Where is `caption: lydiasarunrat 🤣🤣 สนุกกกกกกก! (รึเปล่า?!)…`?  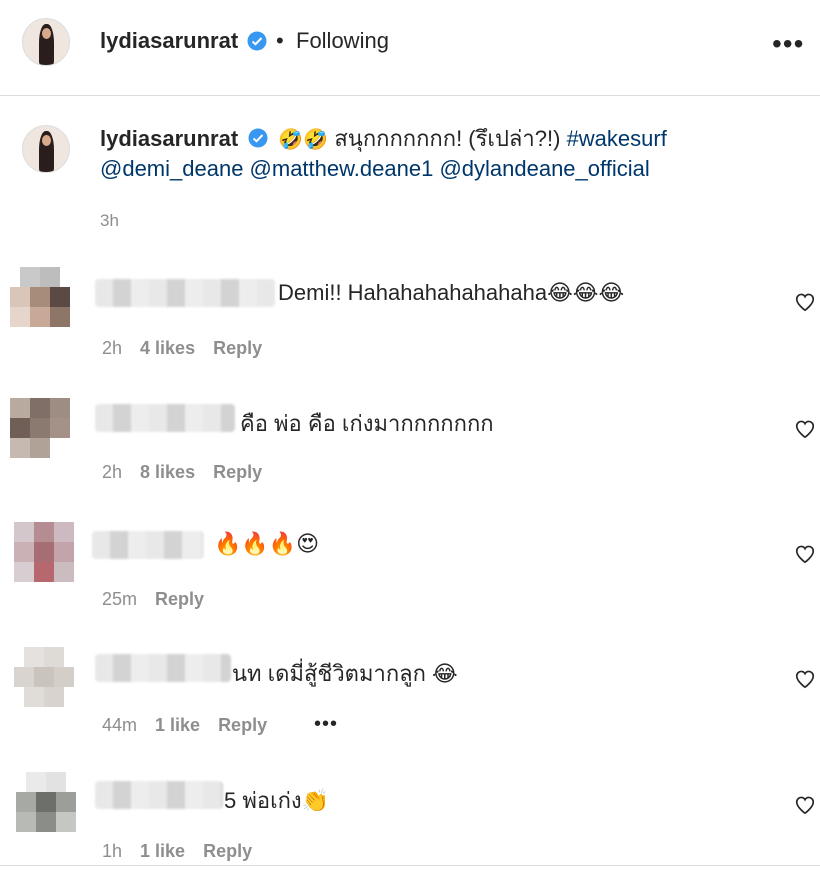
caption: lydiasarunrat 🤣🤣 สนุกกกกกกก! (รึเปล่า?!)… is located at coordinates (383, 139).